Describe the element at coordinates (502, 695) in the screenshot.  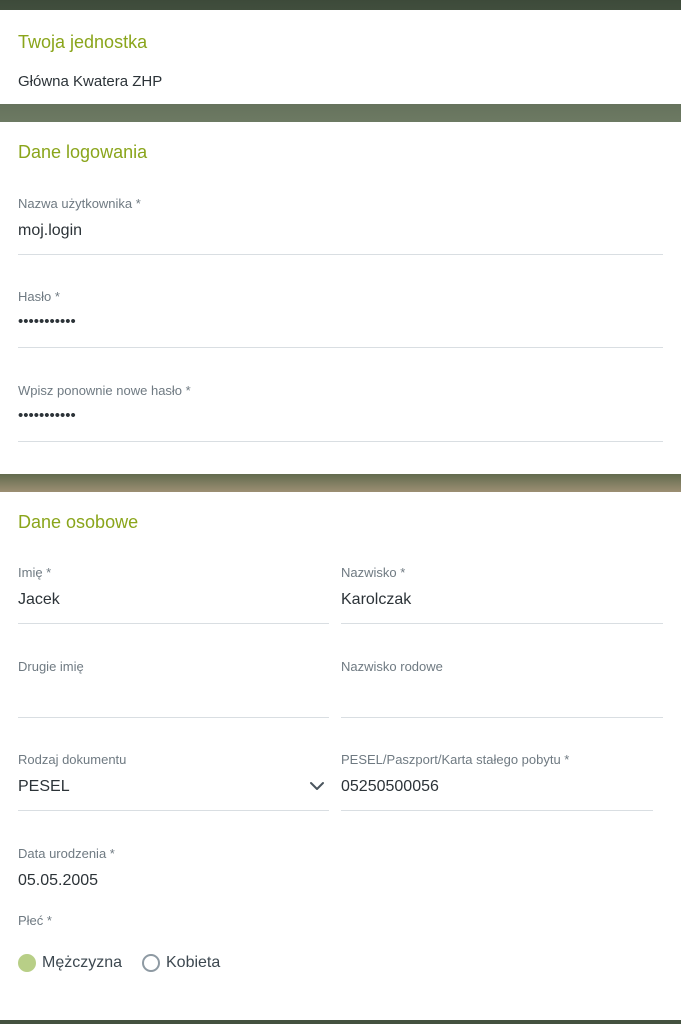
I see `maiden-name-field: Nazwisko rodowe` at that location.